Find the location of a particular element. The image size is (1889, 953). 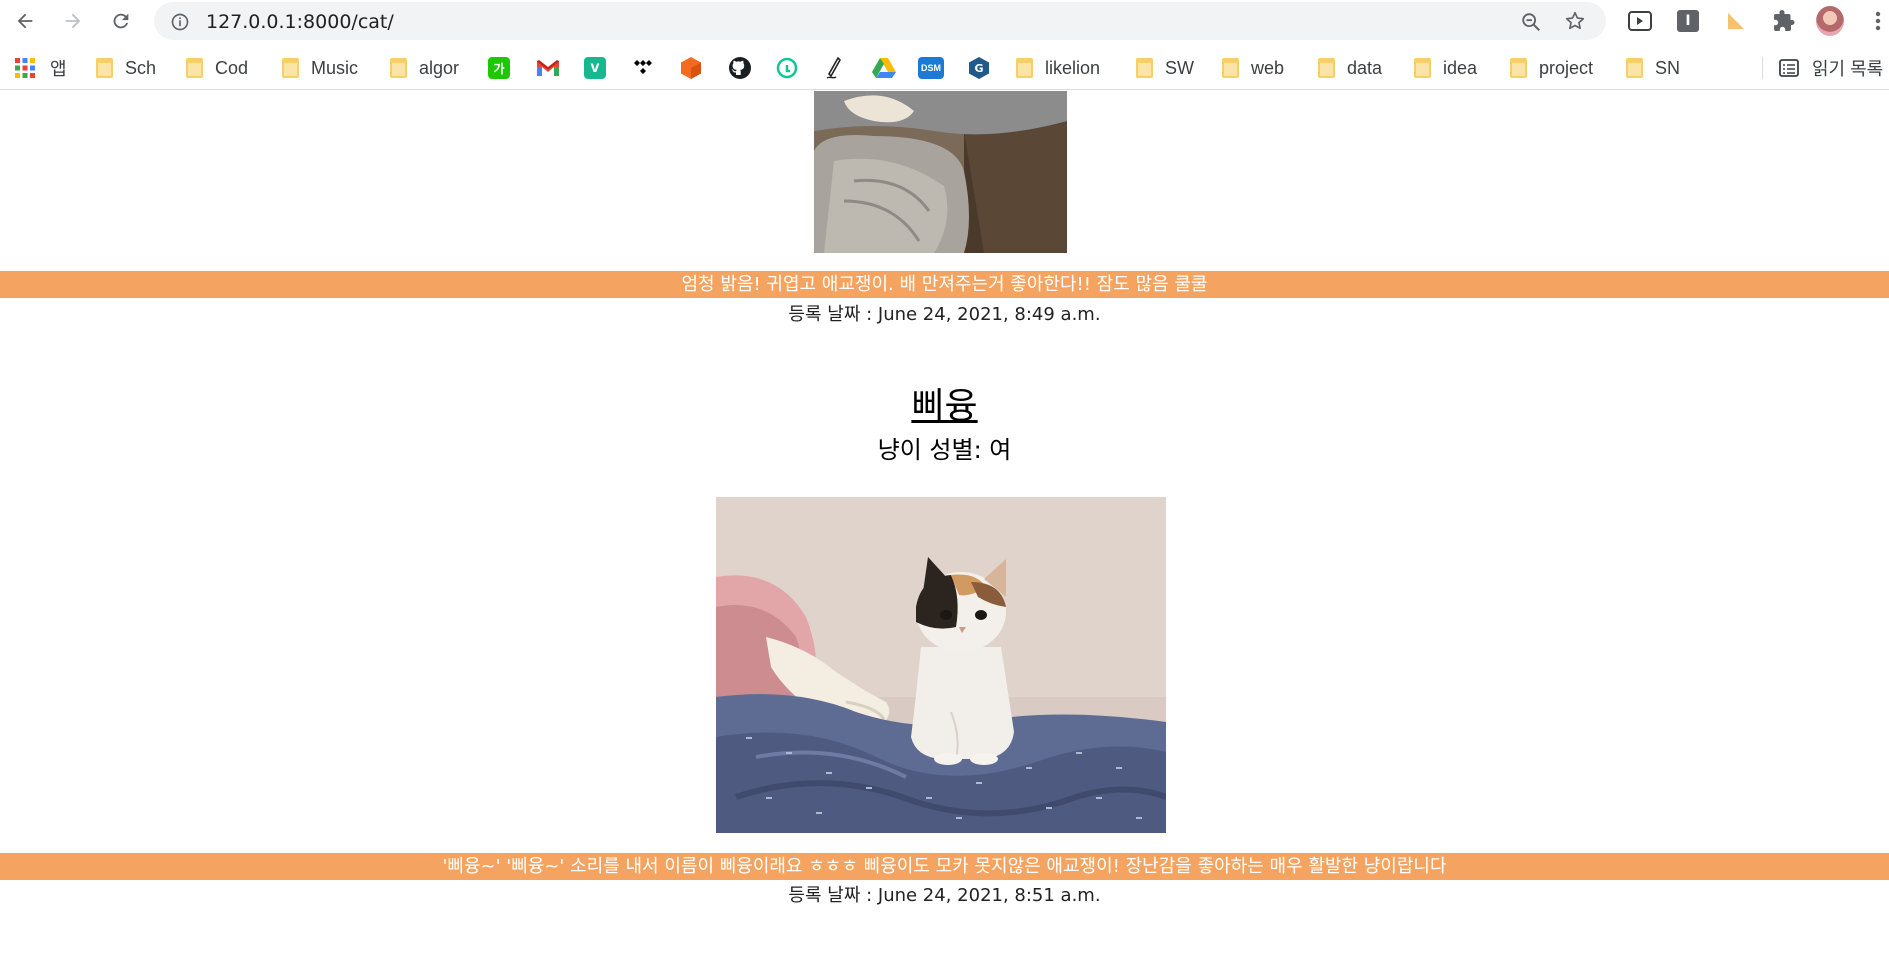

bookmark-apps: 앱 is located at coordinates (40, 68).